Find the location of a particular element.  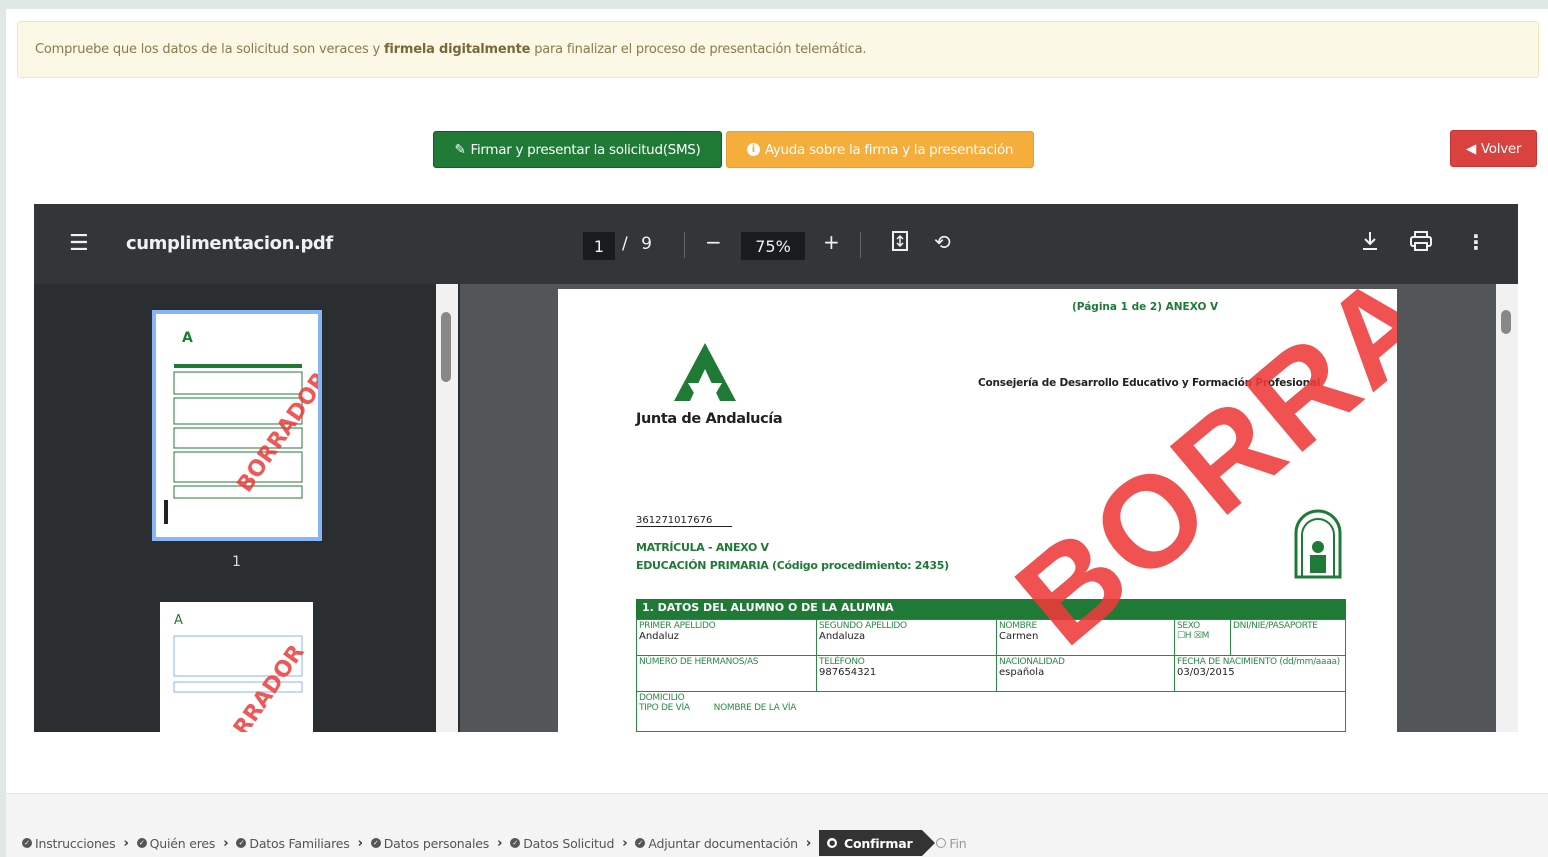

field-value-segundo-apellido: Andaluza is located at coordinates (842, 636).